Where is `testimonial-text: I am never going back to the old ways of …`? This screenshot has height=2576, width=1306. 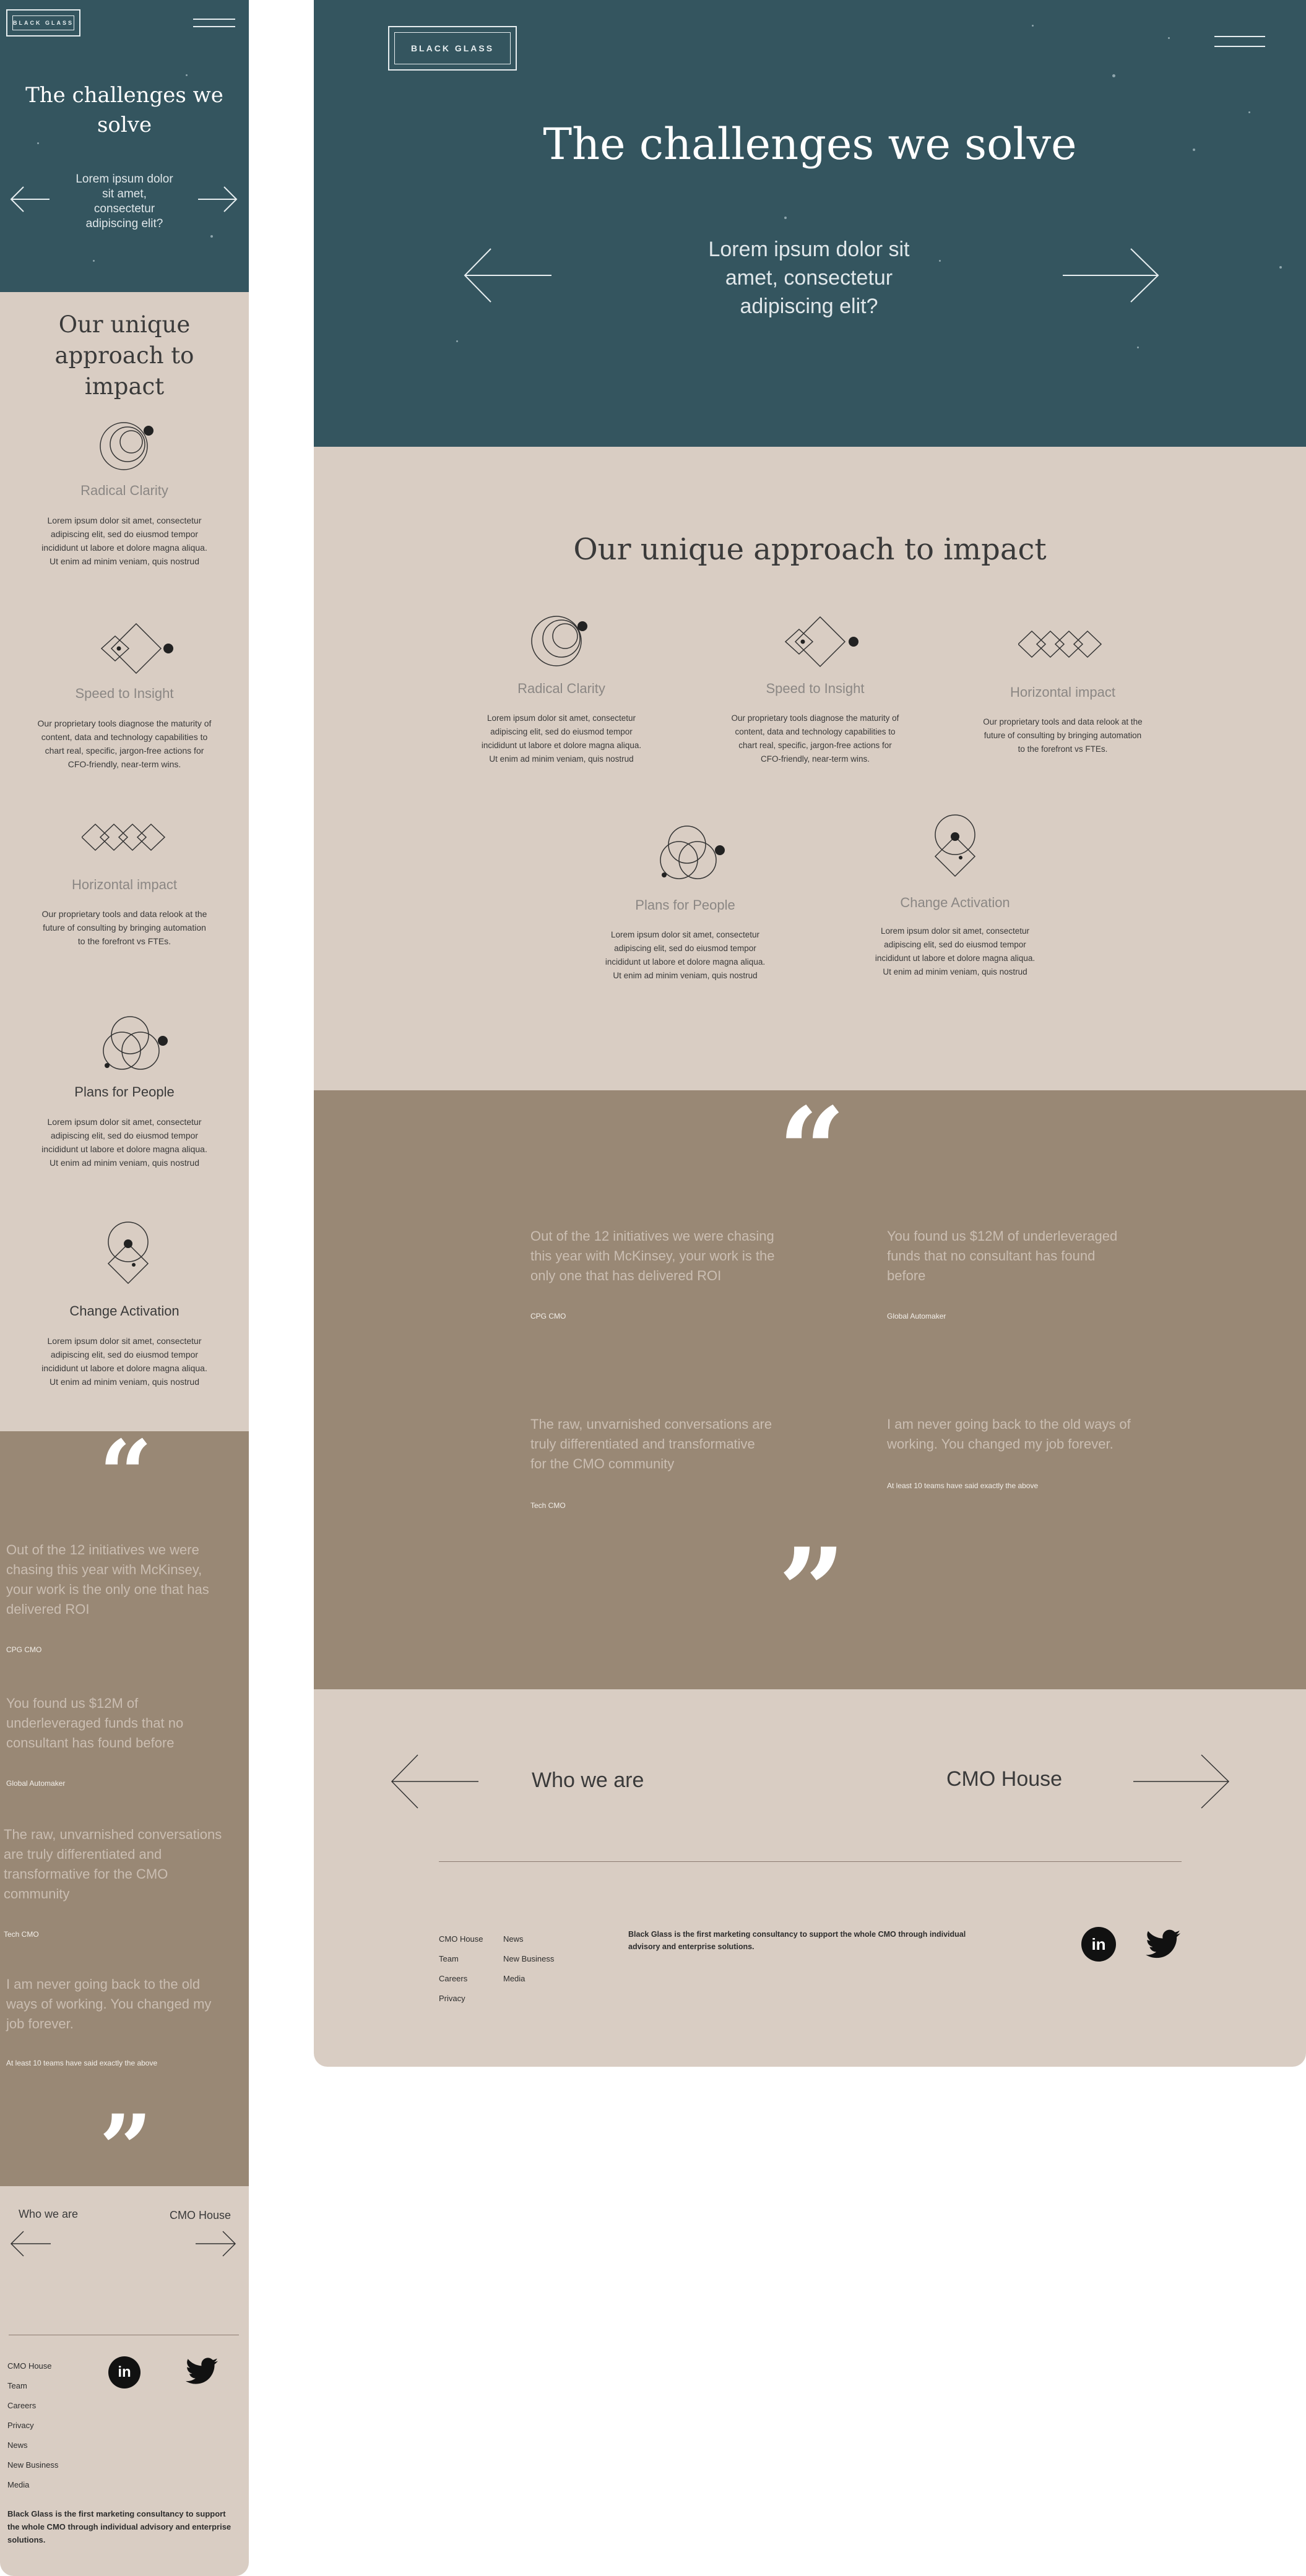 testimonial-text: I am never going back to the old ways of … is located at coordinates (109, 2003).